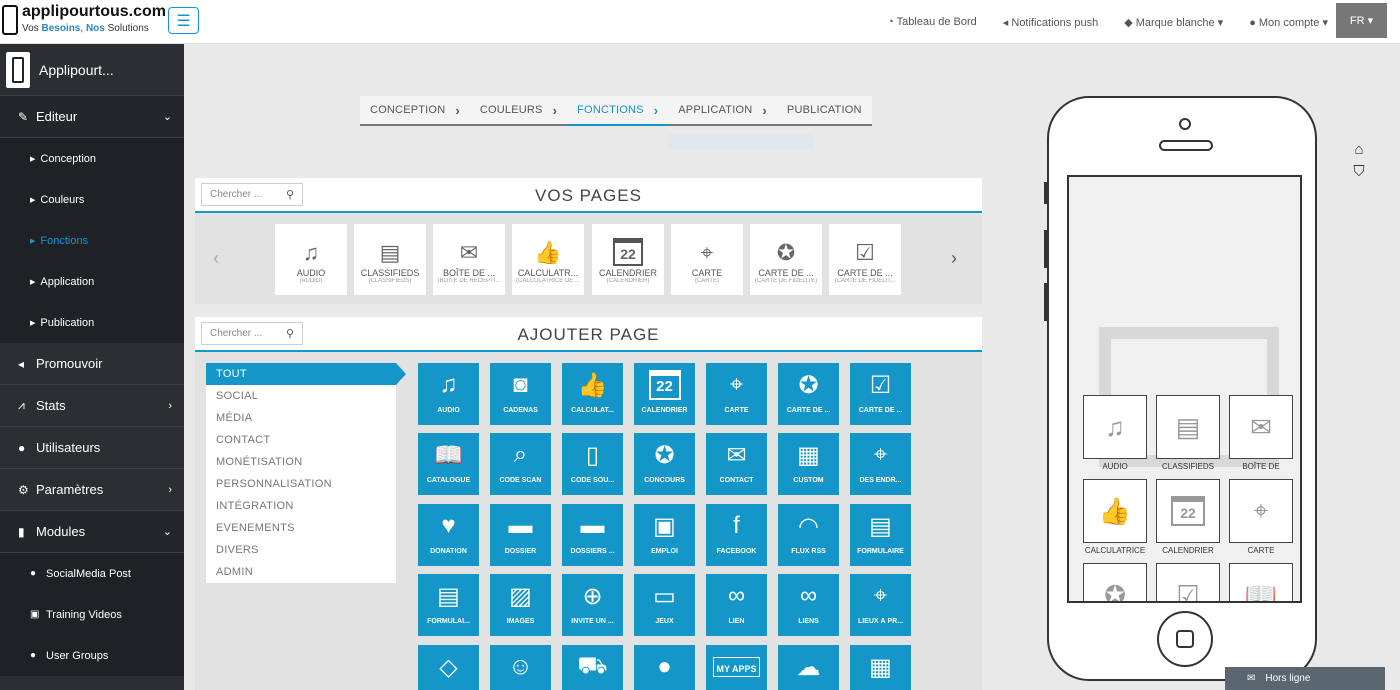 The height and width of the screenshot is (690, 1400). Describe the element at coordinates (808, 605) in the screenshot. I see `add-tile-liens: ∞ LIENS` at that location.